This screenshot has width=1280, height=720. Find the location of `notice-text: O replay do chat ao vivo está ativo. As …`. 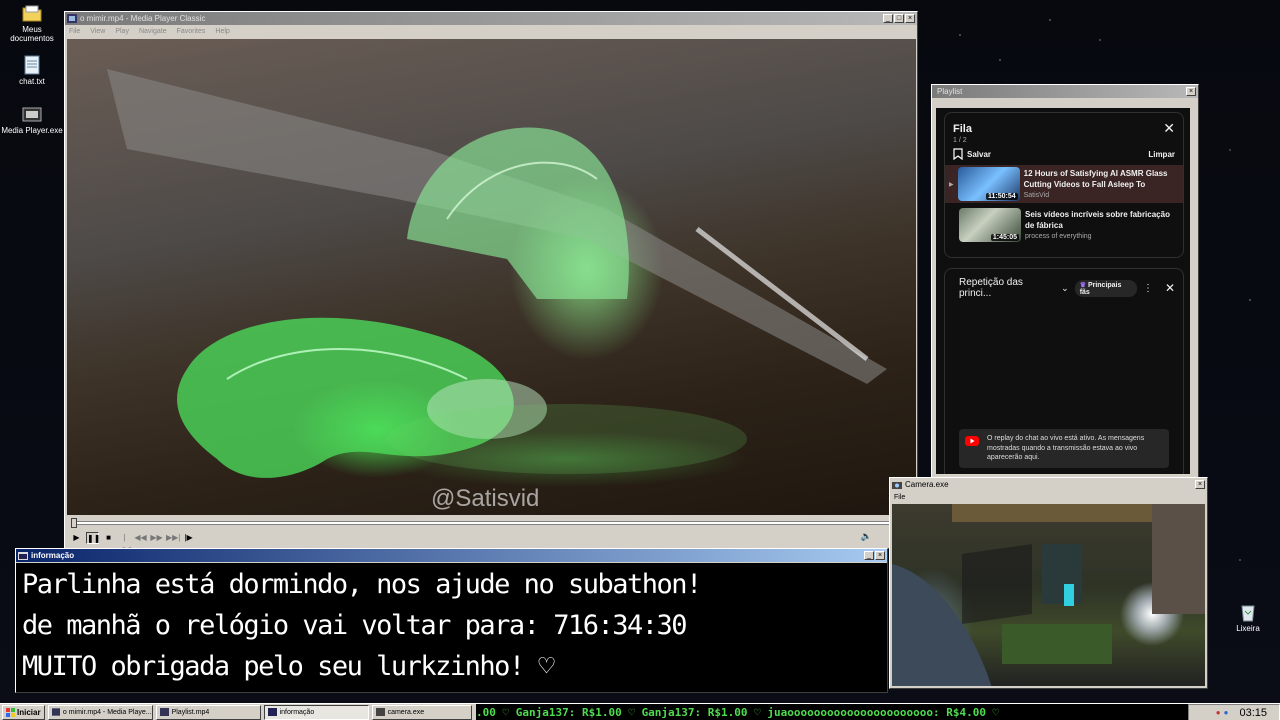

notice-text: O replay do chat ao vivo está ativo. As … is located at coordinates (1066, 448).